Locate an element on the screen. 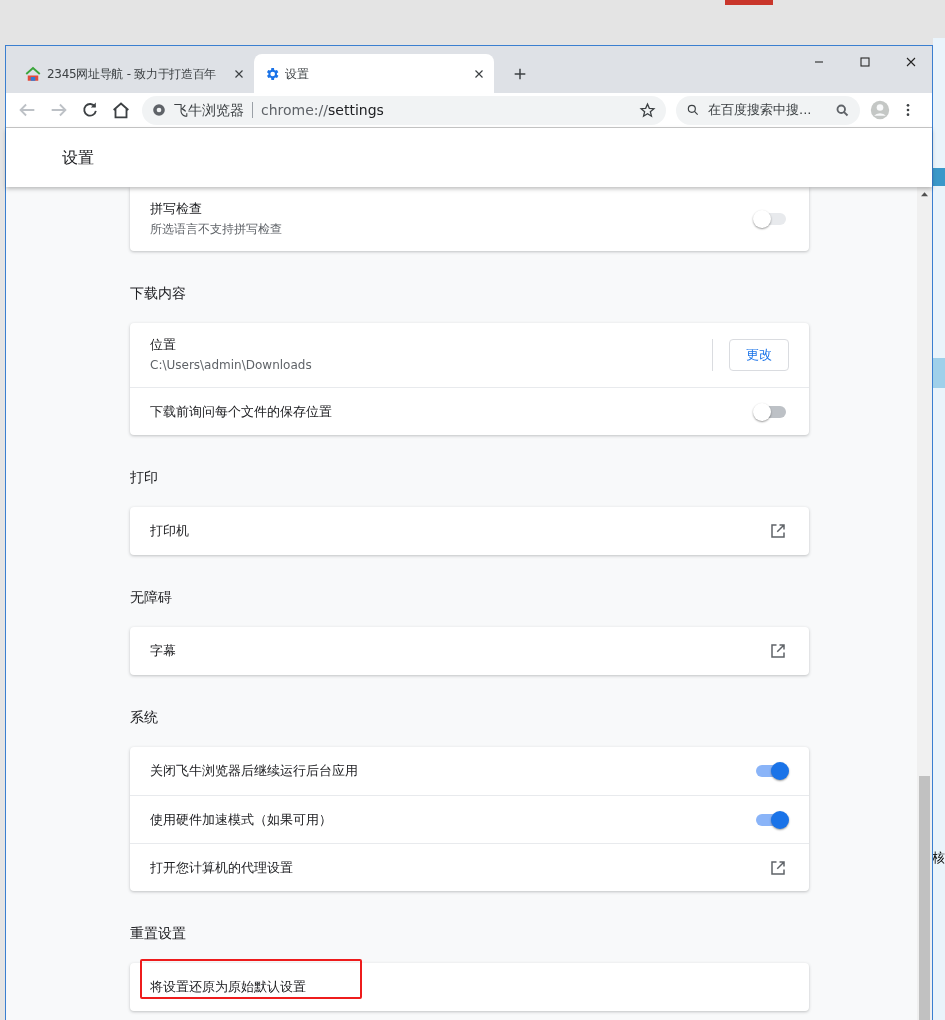 This screenshot has height=1020, width=945. settings-icon is located at coordinates (272, 73).